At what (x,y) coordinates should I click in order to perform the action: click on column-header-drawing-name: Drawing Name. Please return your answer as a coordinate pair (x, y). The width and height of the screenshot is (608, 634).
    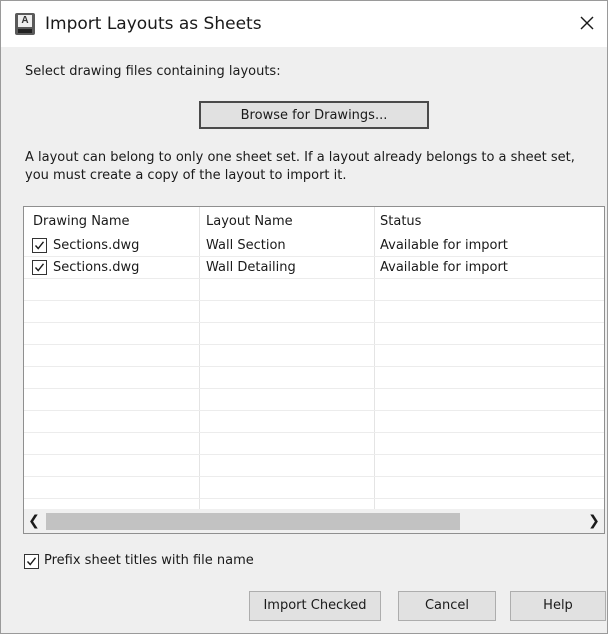
    Looking at the image, I should click on (81, 221).